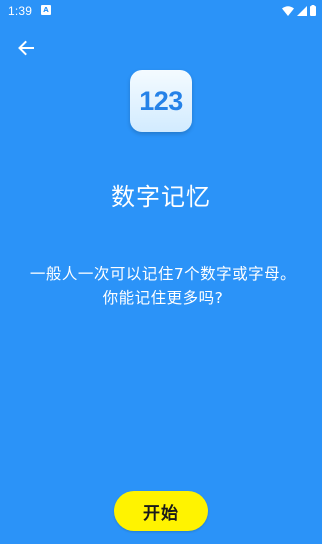  What do you see at coordinates (313, 10) in the screenshot?
I see `battery-icon` at bounding box center [313, 10].